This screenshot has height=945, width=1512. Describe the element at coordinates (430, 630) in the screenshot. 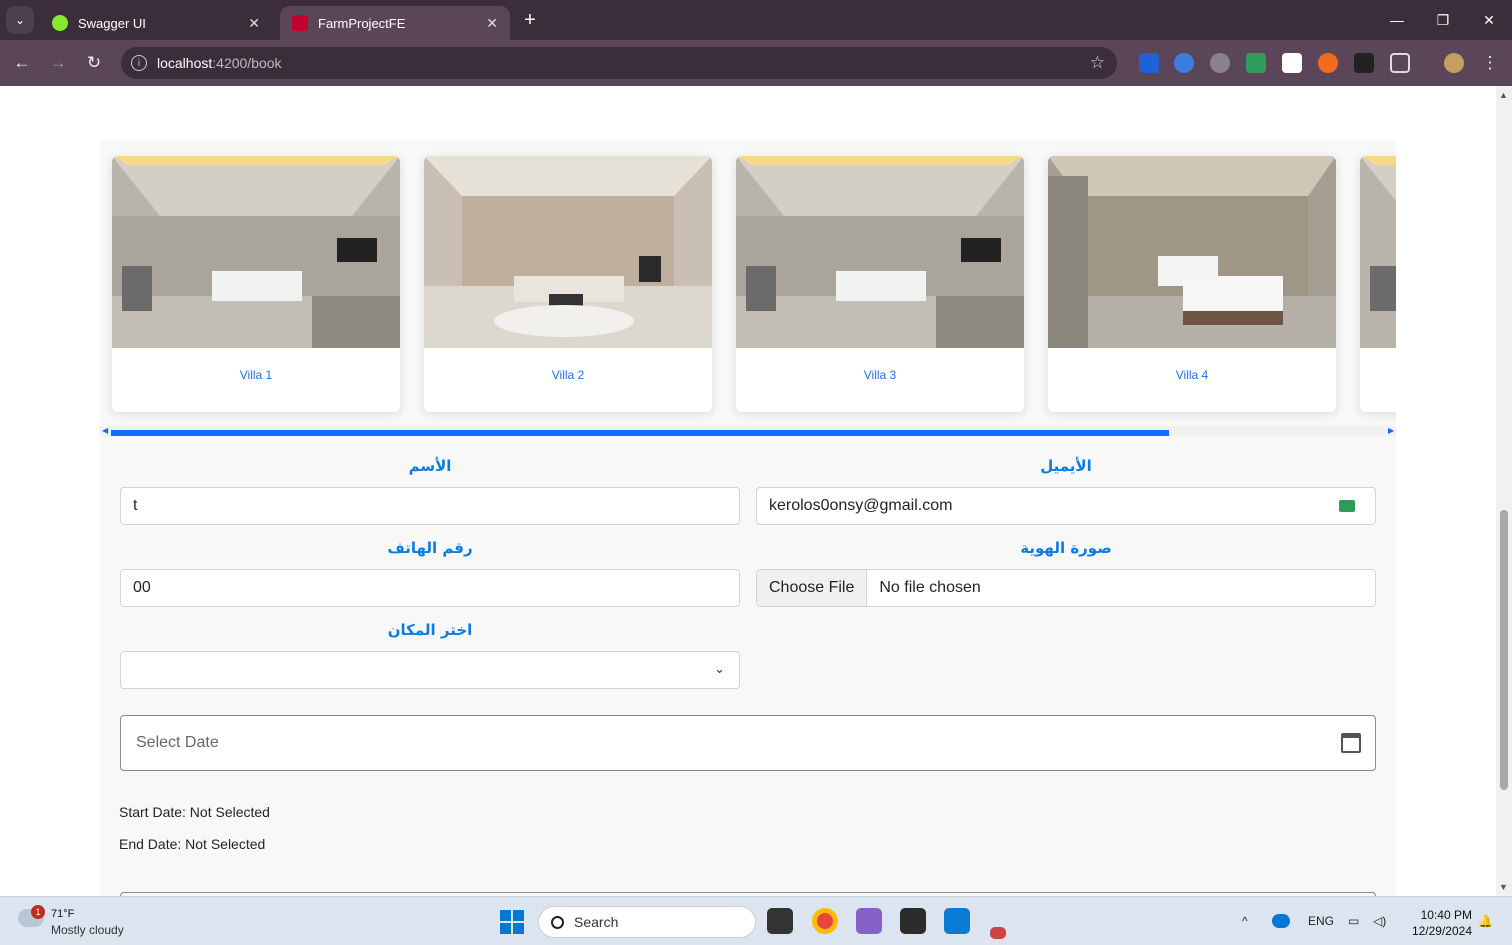

I see `place-label: اختر المكان` at that location.